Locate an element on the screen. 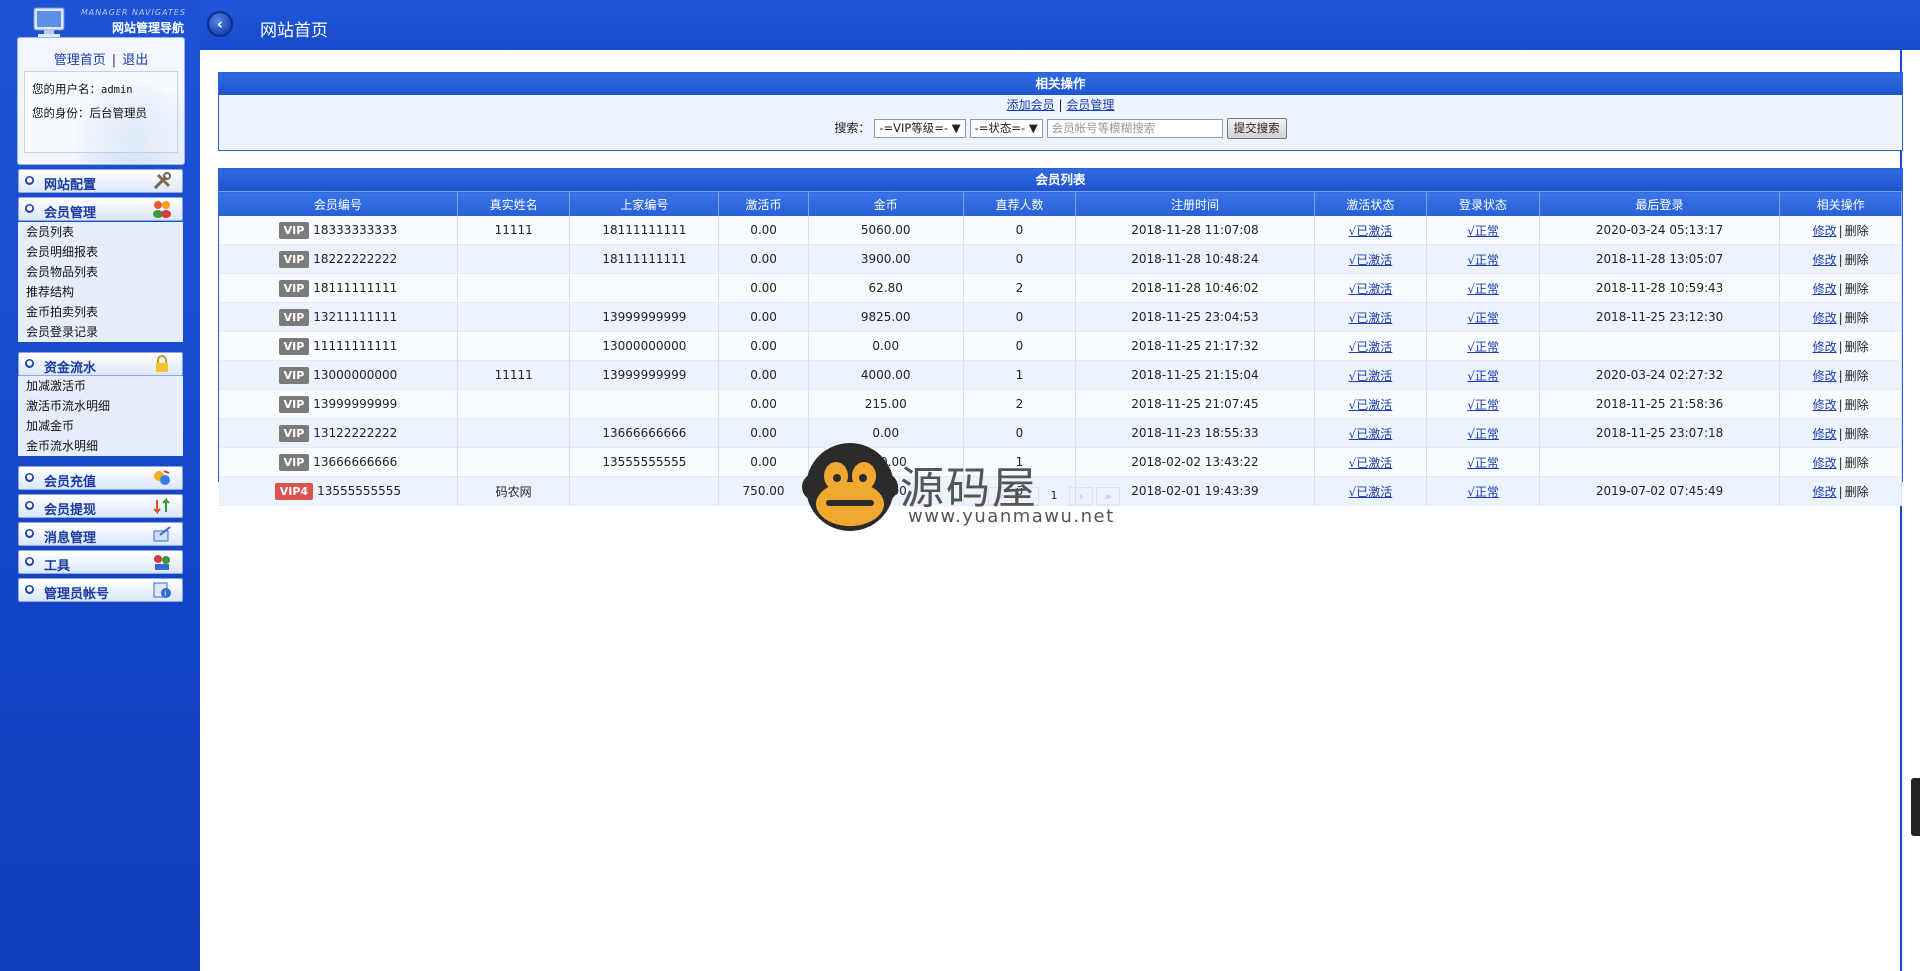 The image size is (1920, 971). last-login is located at coordinates (1660, 346).